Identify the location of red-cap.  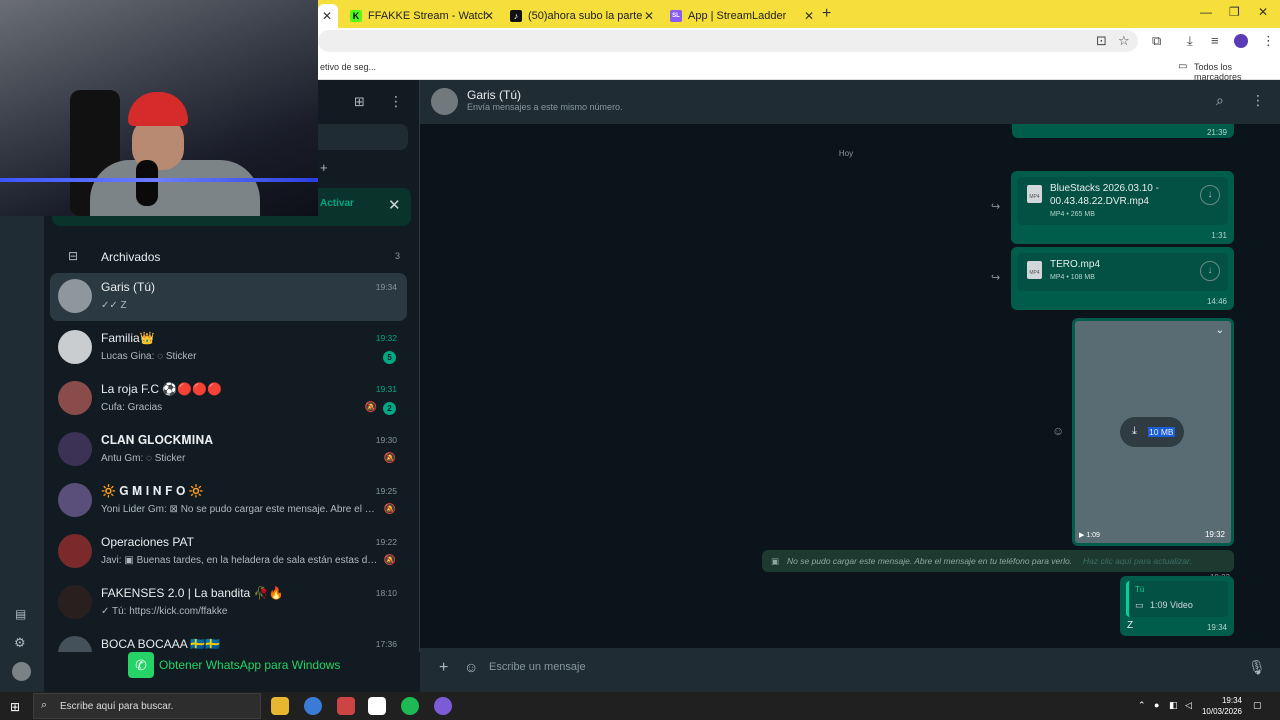
(158, 109).